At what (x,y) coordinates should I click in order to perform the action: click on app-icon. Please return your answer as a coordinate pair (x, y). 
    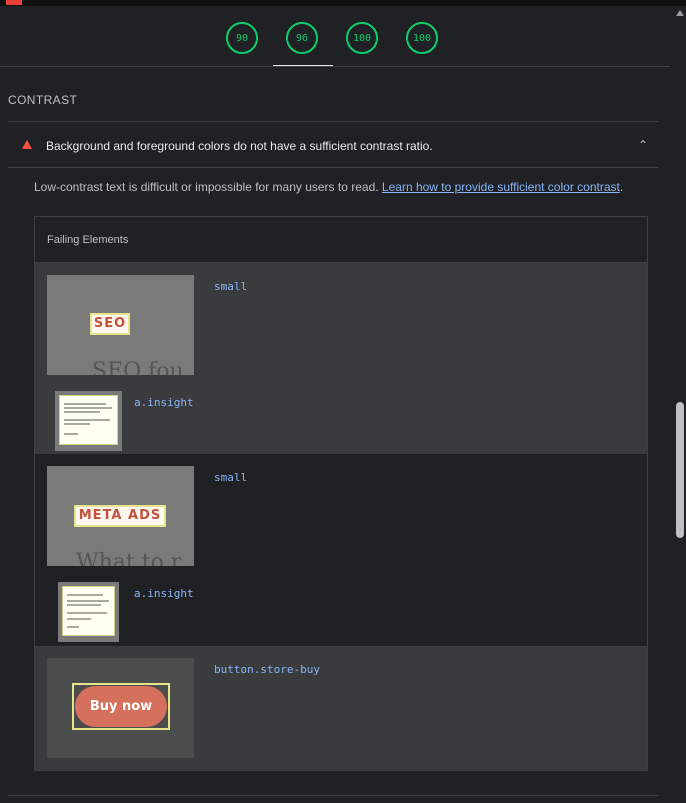
    Looking at the image, I should click on (14, 2).